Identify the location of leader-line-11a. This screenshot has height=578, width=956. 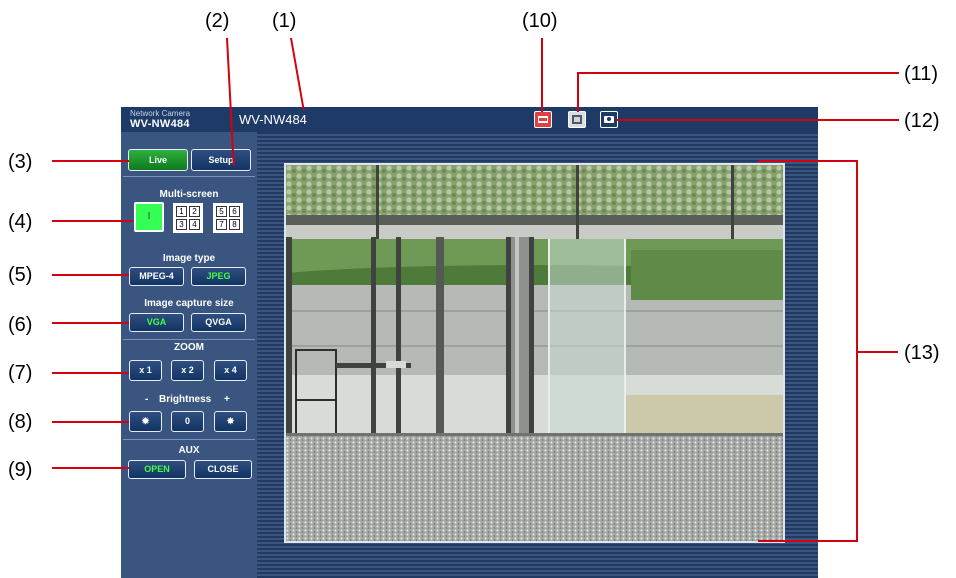
(578, 92).